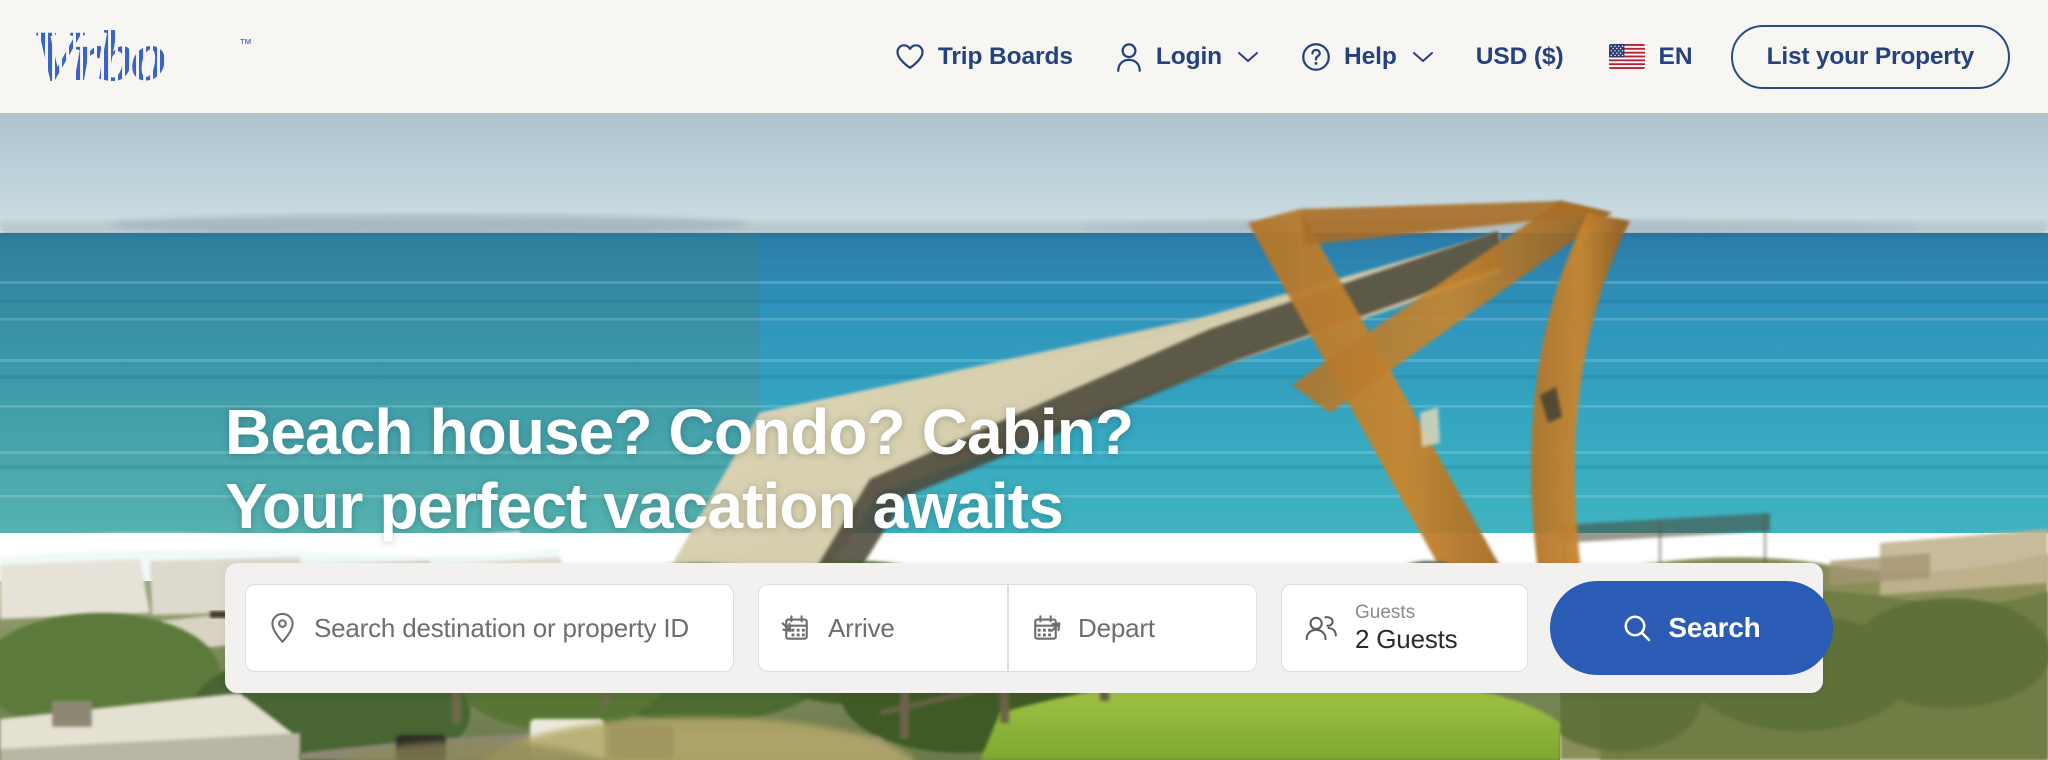 The image size is (2048, 760). I want to click on vrbo-logo: Vrbo ™, so click(184, 57).